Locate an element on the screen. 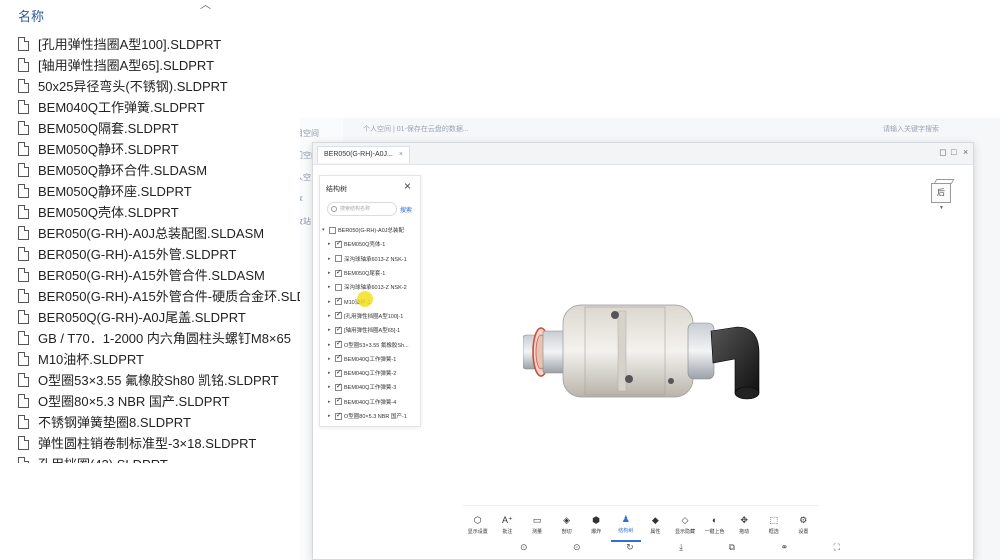  column-header-name: 名称 is located at coordinates (31, 15).